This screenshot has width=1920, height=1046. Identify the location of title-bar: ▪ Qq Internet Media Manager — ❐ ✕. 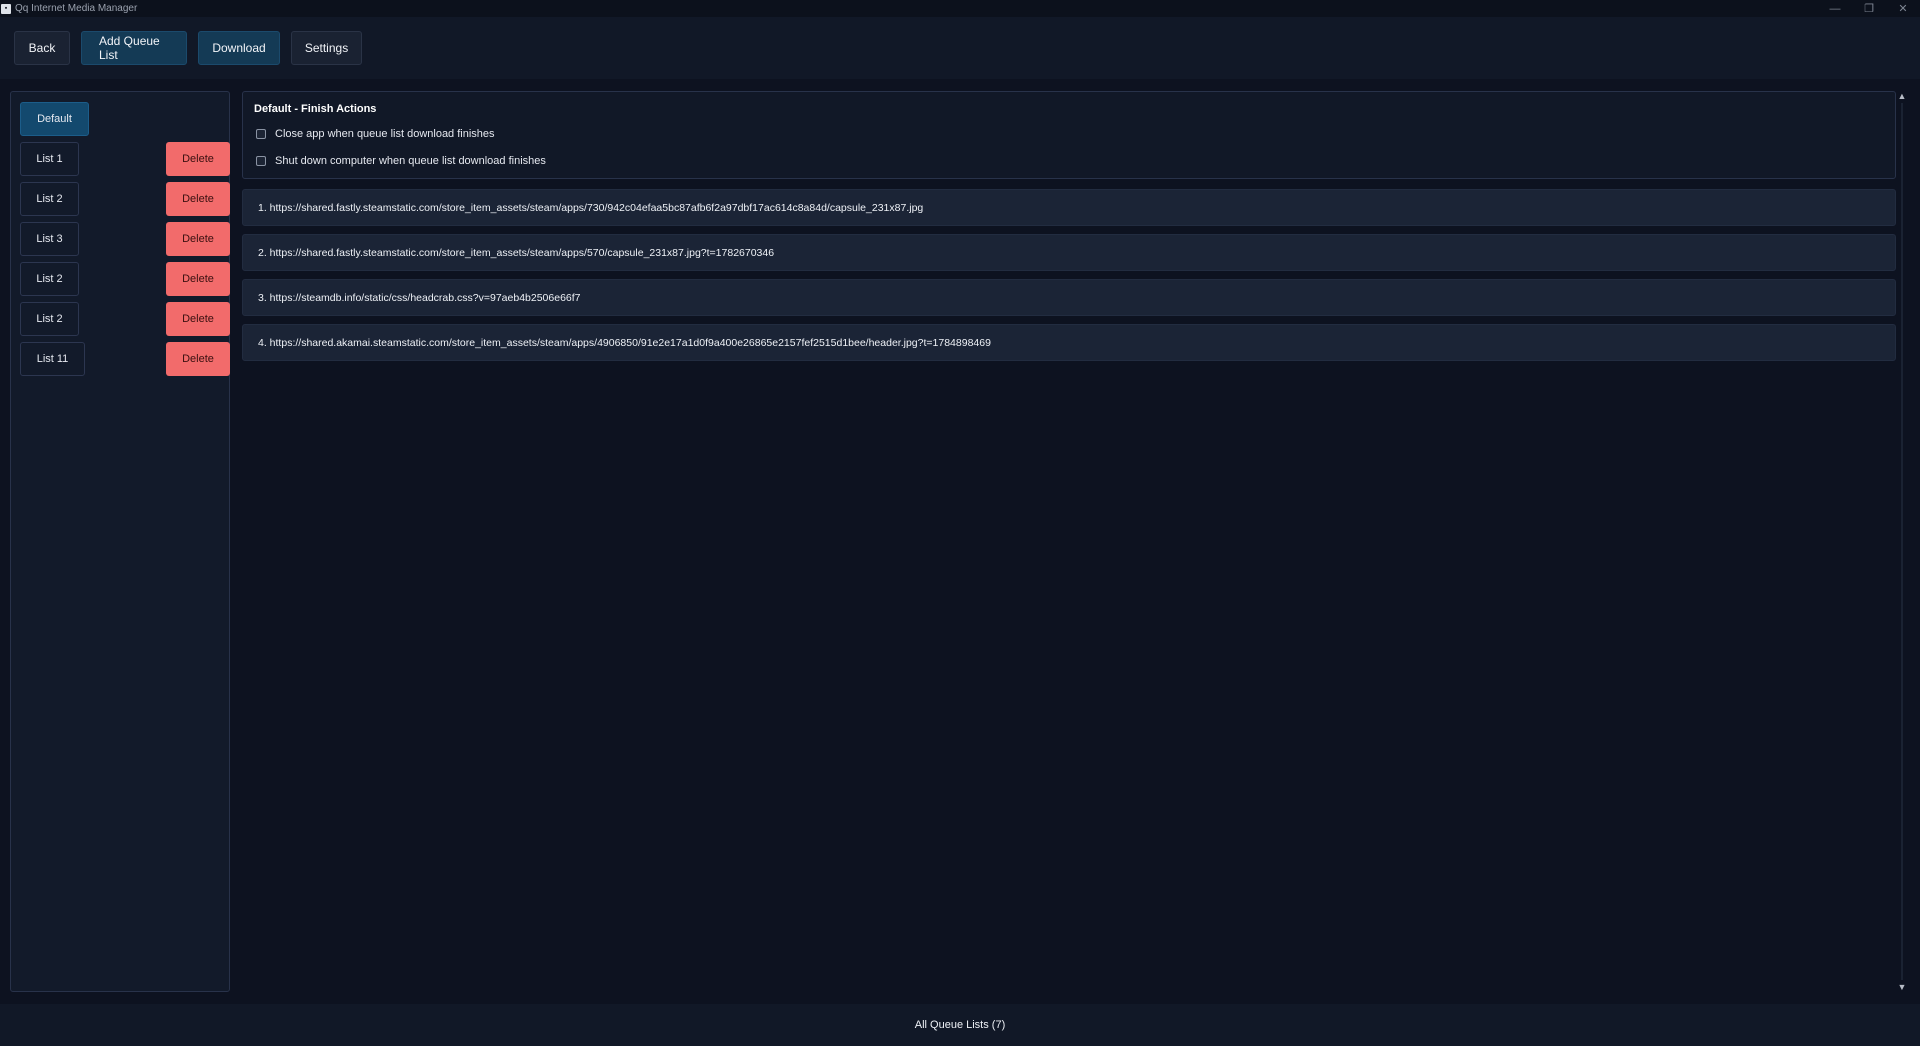
(960, 8).